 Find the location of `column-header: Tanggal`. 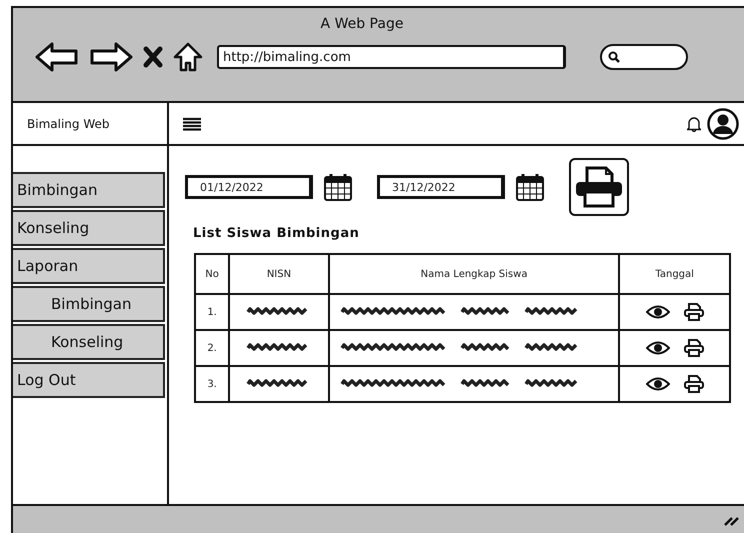

column-header: Tanggal is located at coordinates (674, 274).